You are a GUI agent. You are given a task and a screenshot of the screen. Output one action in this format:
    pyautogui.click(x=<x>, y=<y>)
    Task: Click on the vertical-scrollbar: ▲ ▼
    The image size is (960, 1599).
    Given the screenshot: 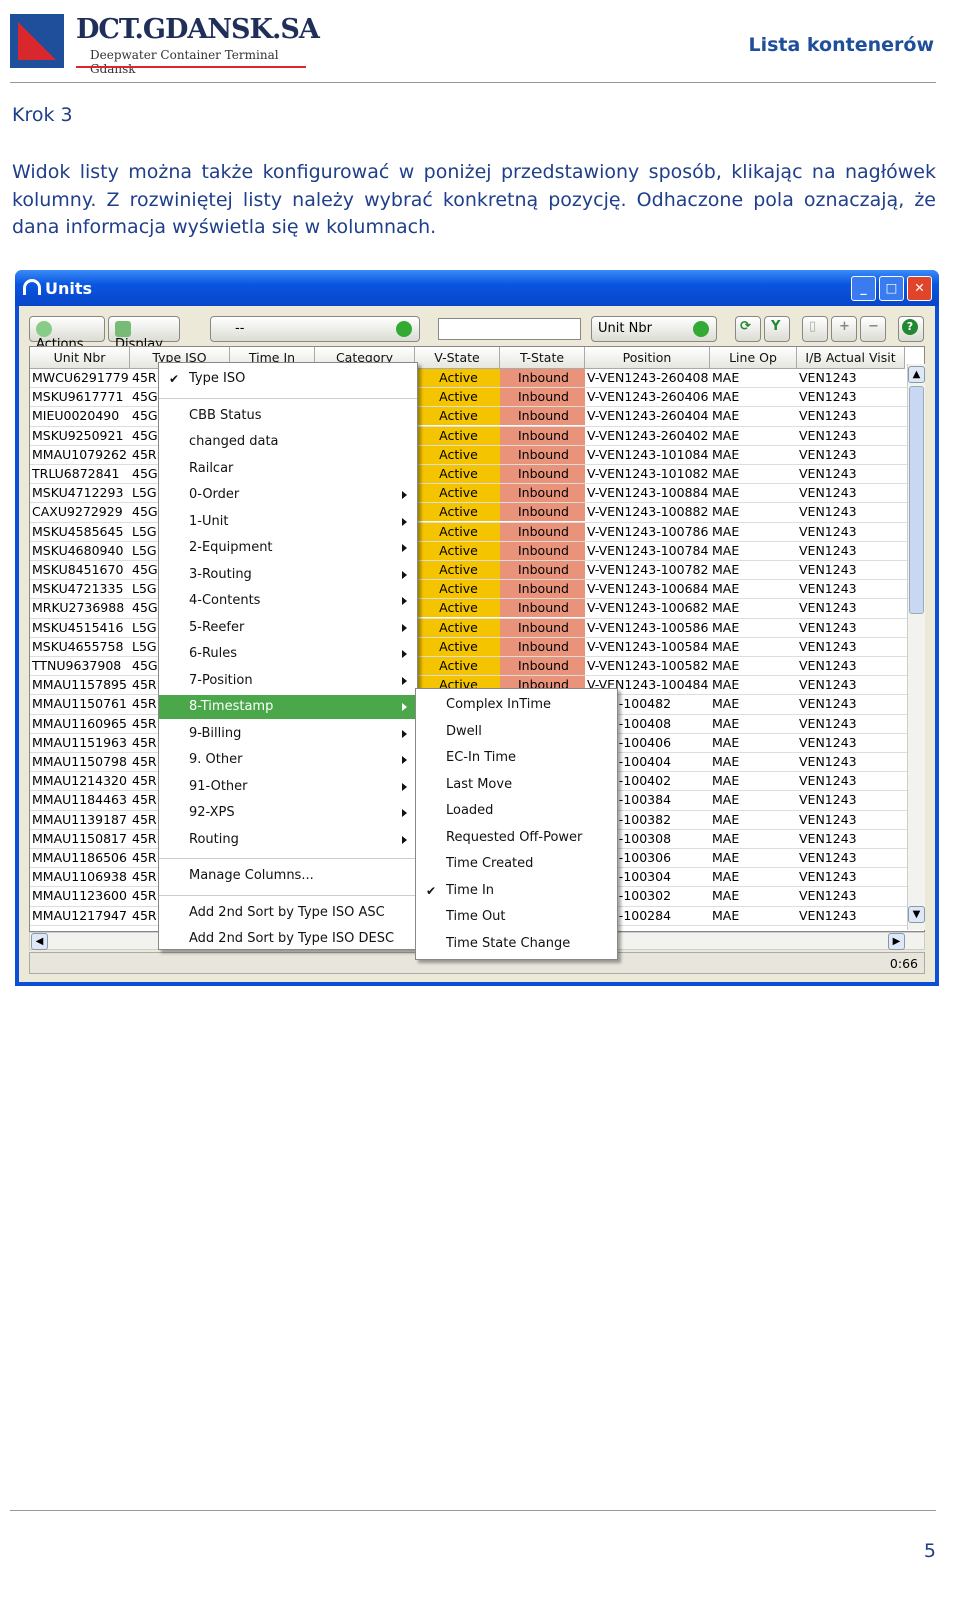 What is the action you would take?
    pyautogui.click(x=916, y=647)
    